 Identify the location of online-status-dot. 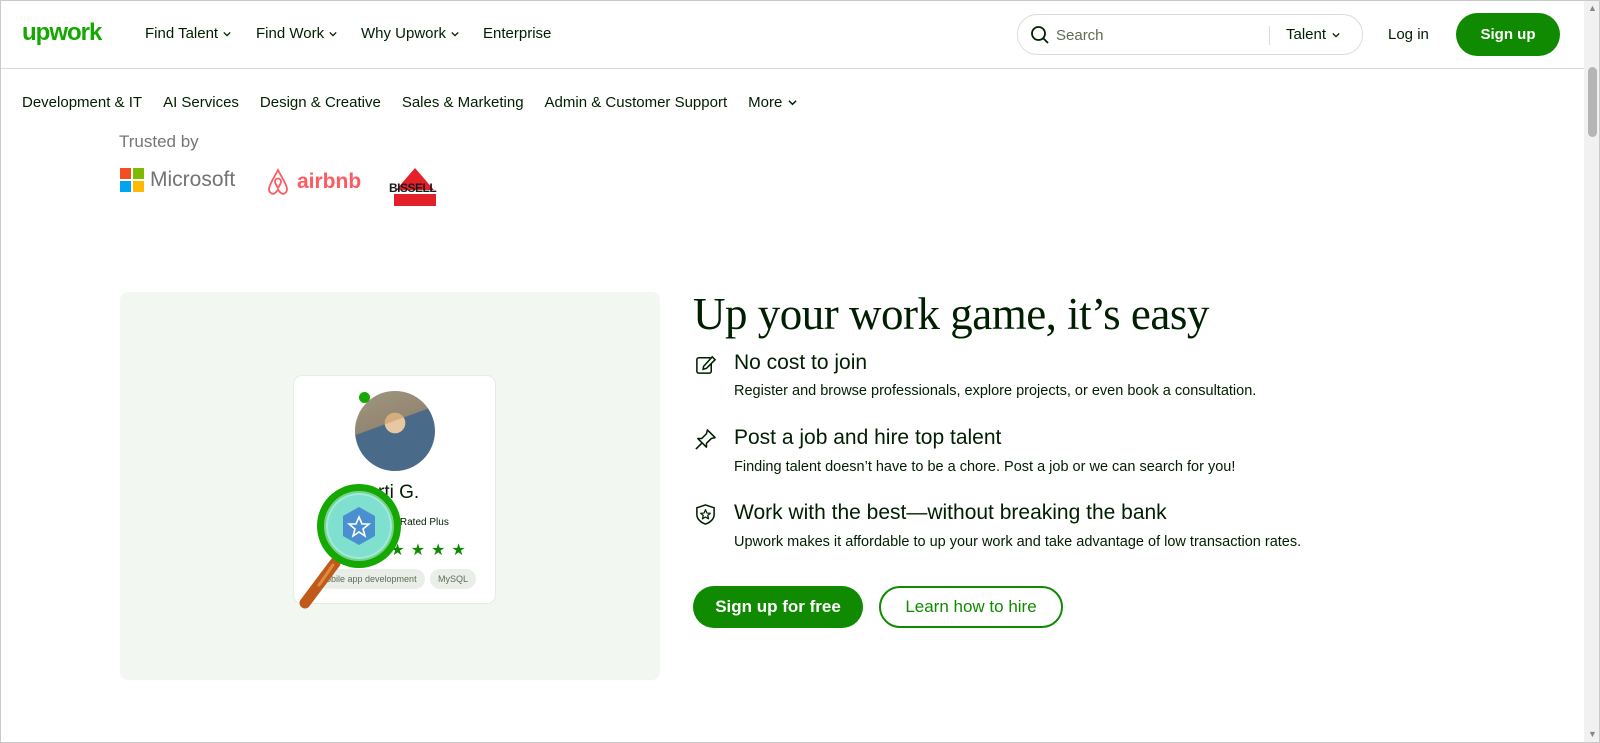
(364, 397).